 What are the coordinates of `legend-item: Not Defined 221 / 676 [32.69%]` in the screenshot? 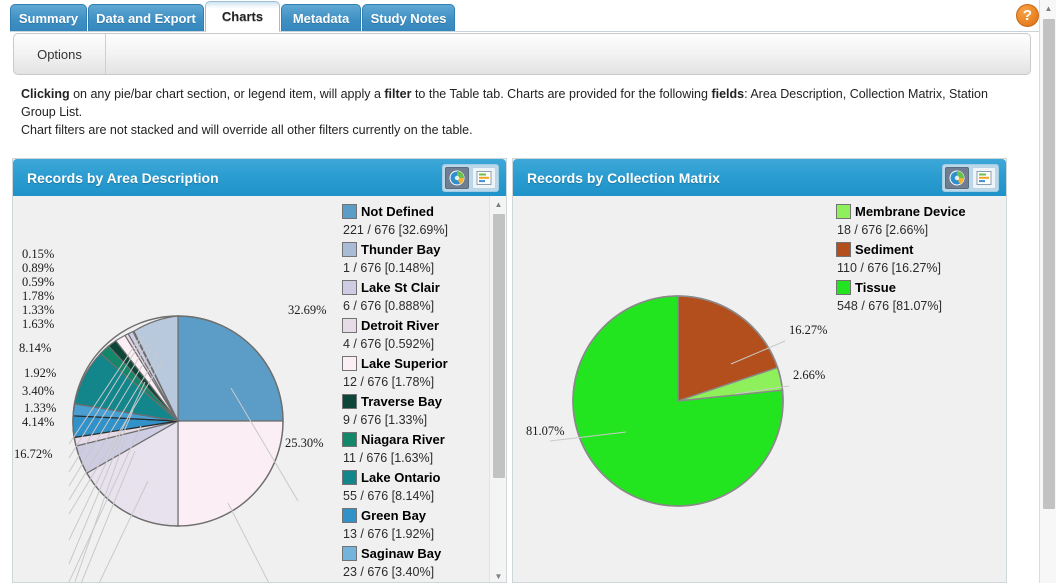 It's located at (415, 220).